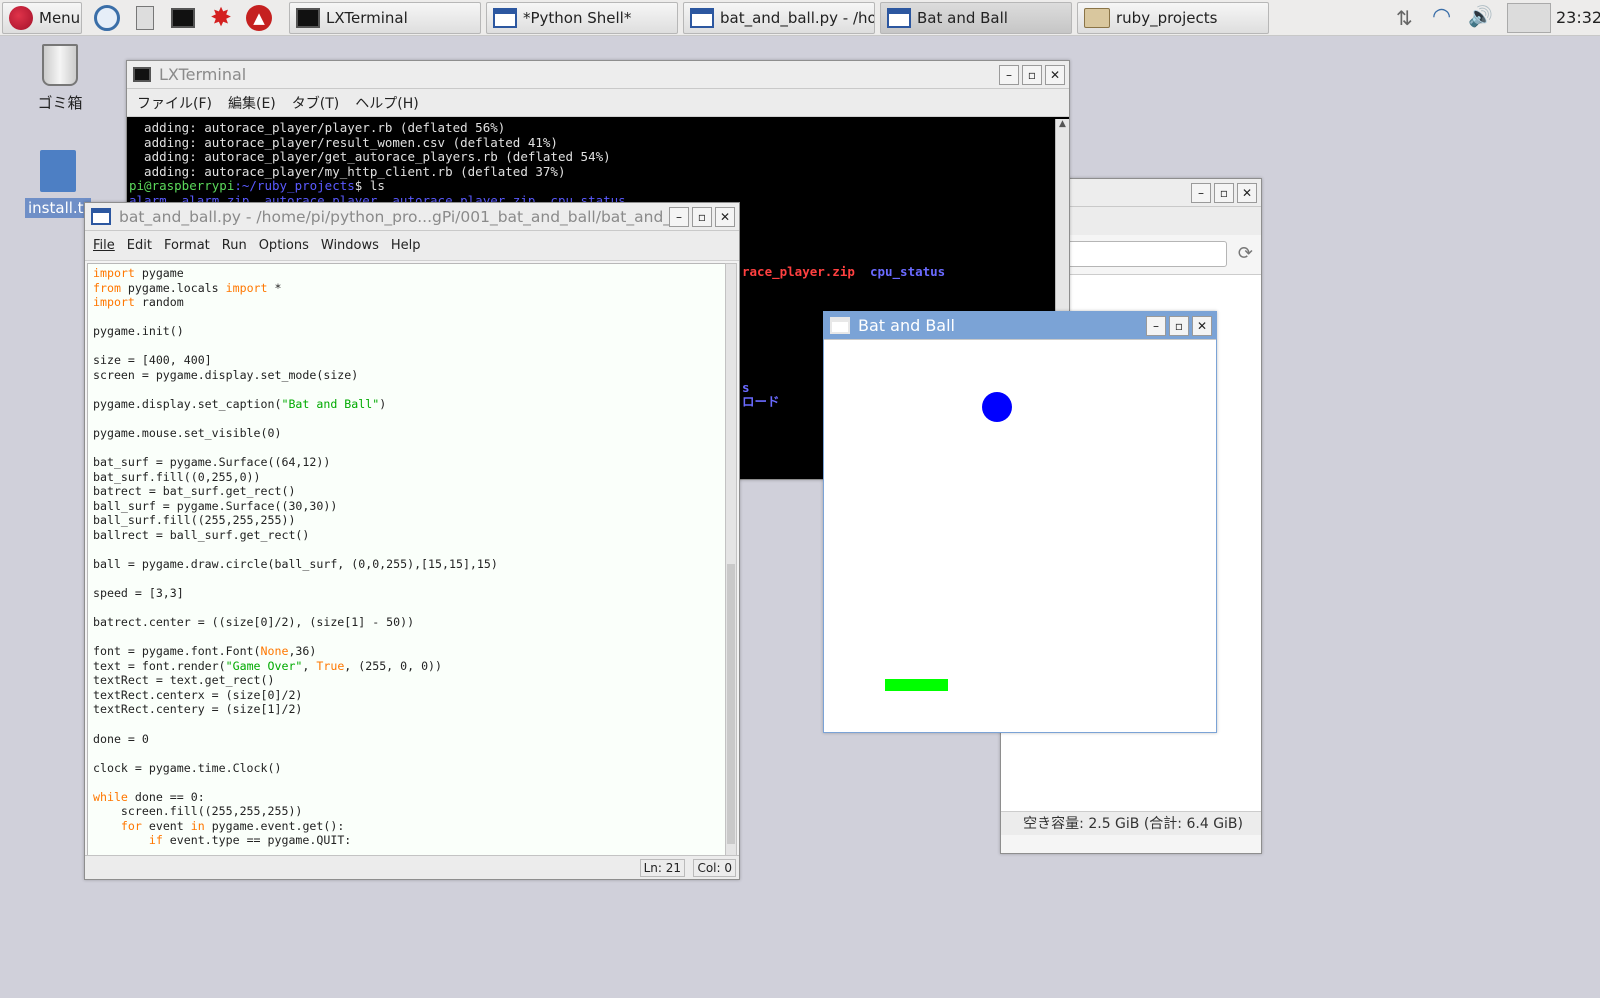 This screenshot has height=998, width=1600. I want to click on volume-icon: 🔊, so click(1480, 16).